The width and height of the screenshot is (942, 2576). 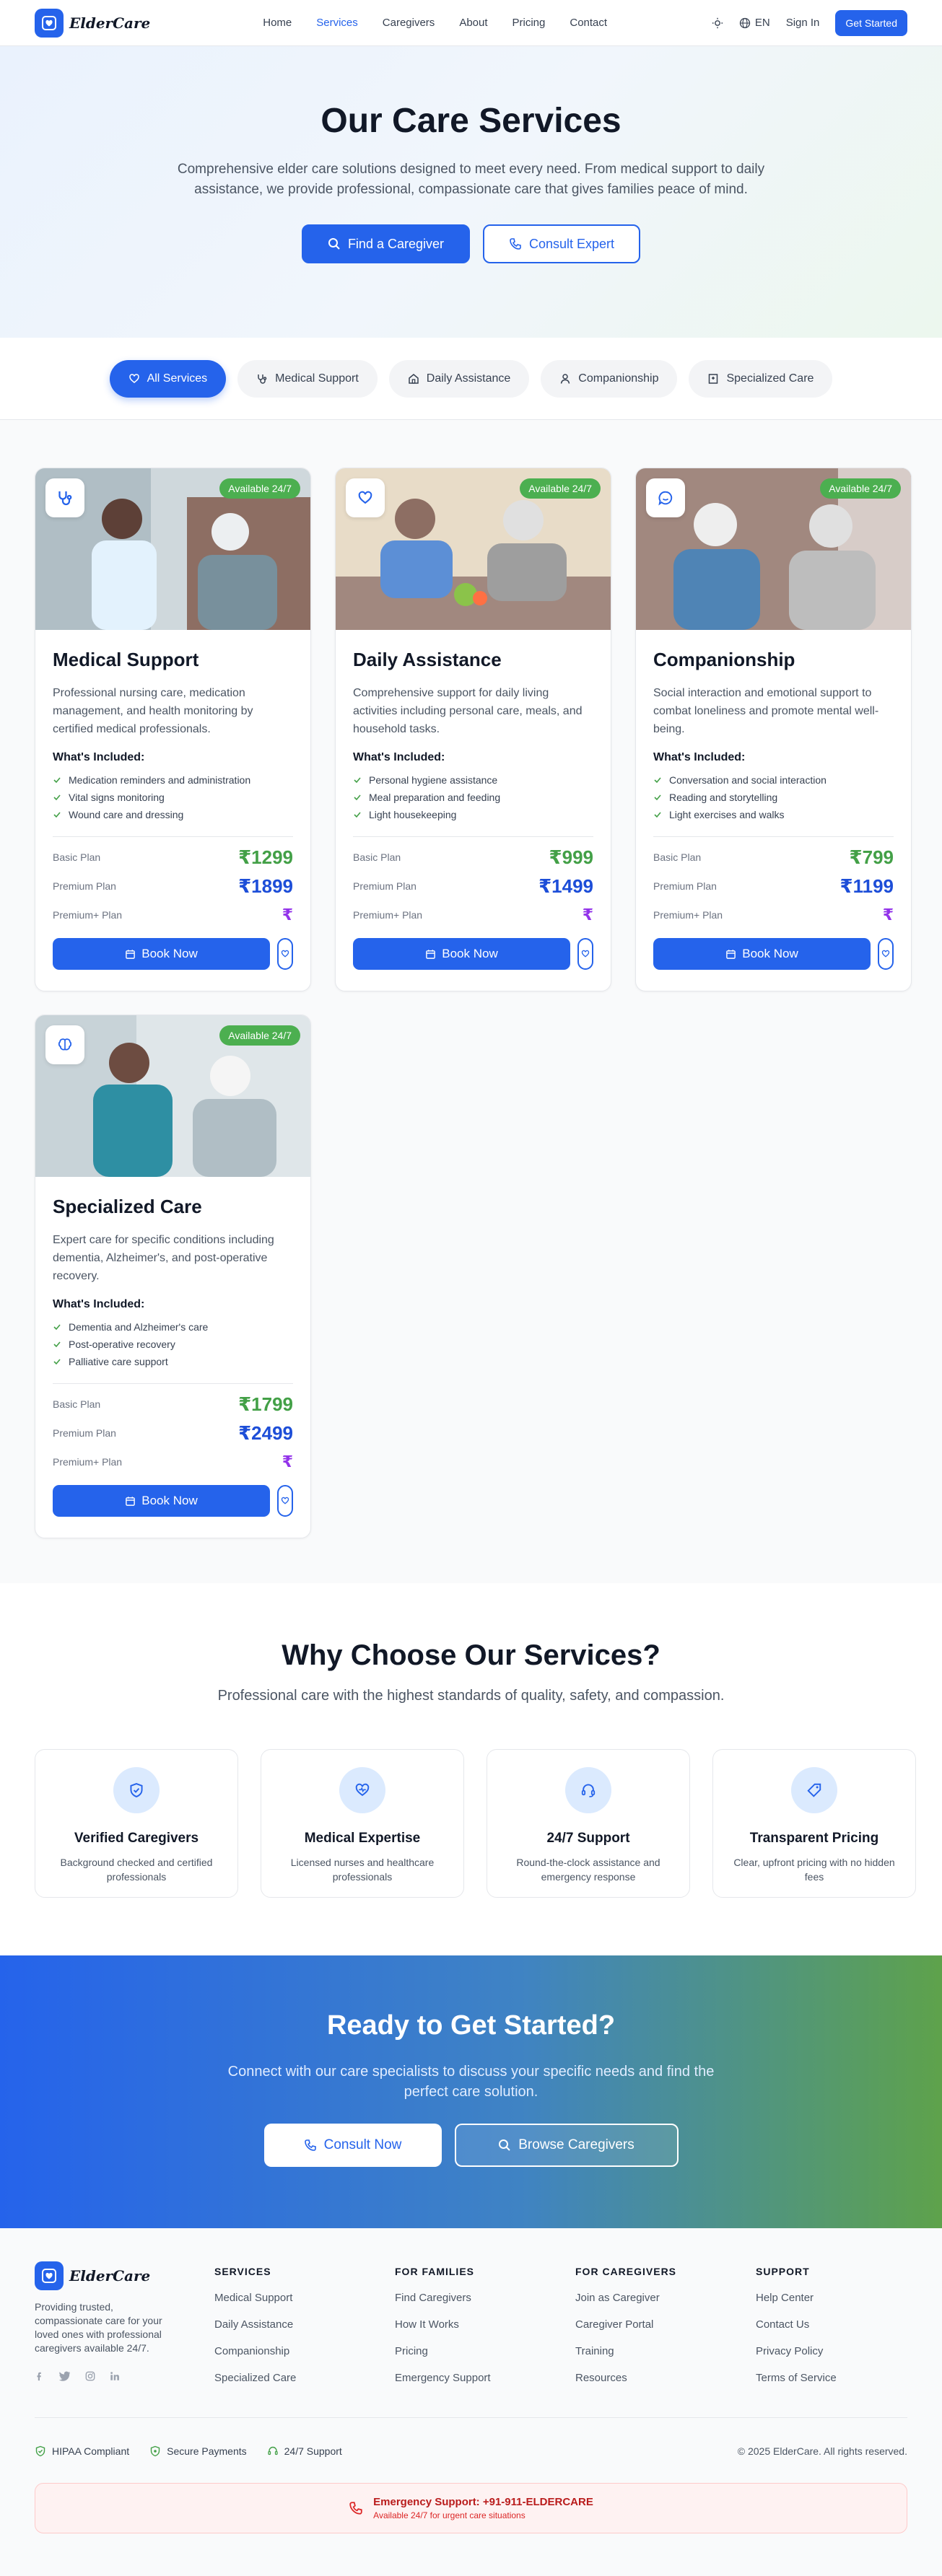 What do you see at coordinates (127, 1206) in the screenshot?
I see `service-title: Specialized Care` at bounding box center [127, 1206].